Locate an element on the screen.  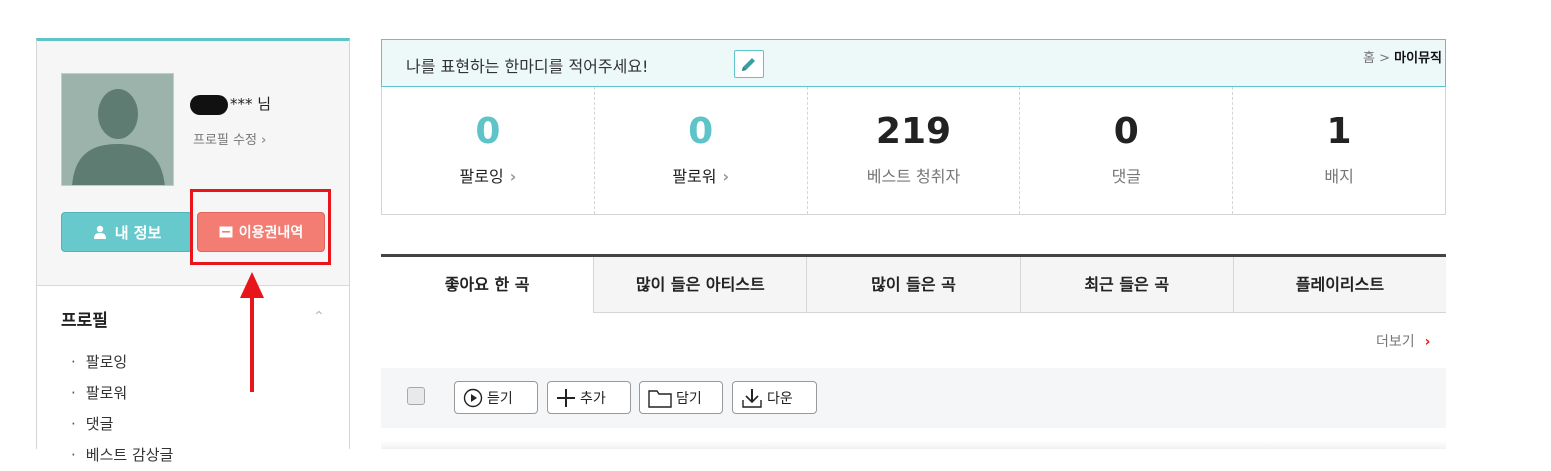
sidebar-item-followers: · 팔로워 is located at coordinates (122, 393).